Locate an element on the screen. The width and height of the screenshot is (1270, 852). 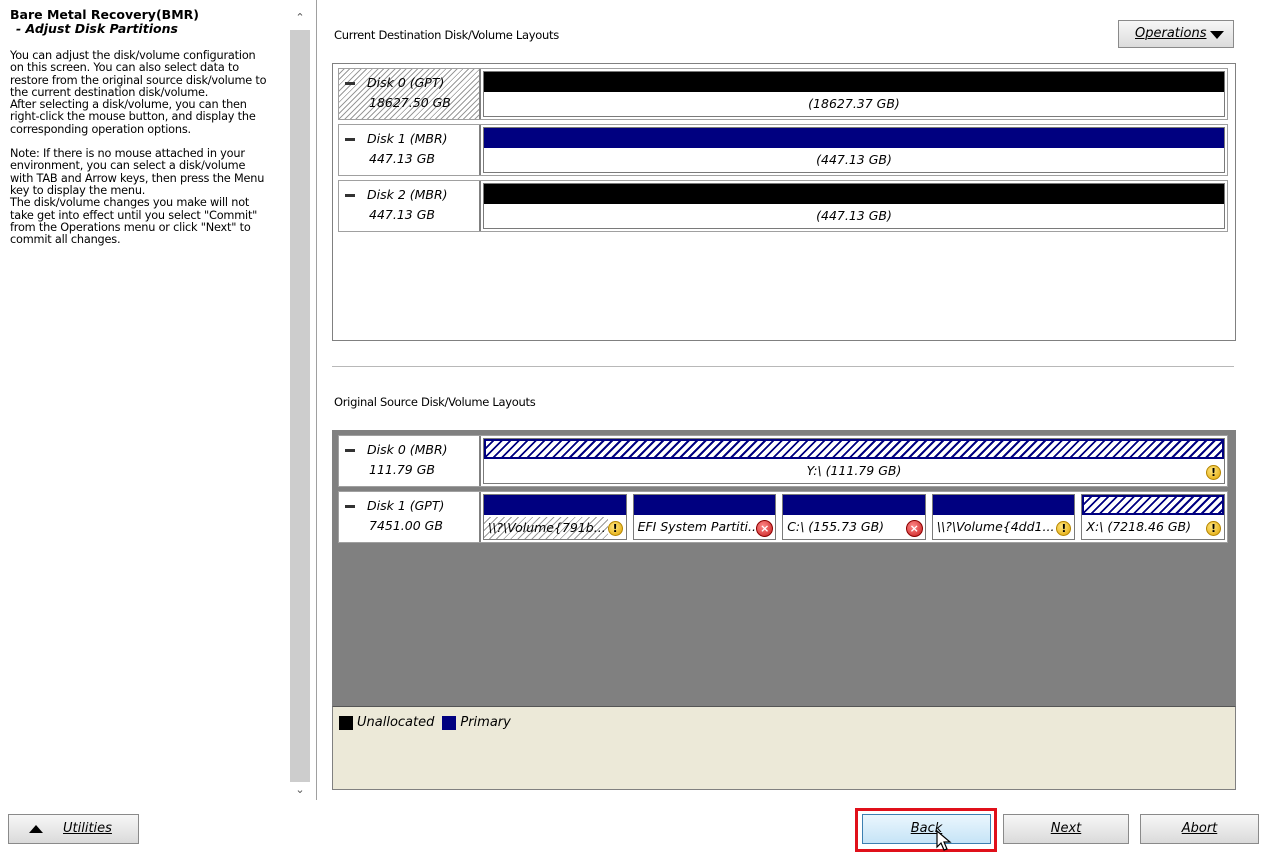
scrollbar-thumb is located at coordinates (300, 406).